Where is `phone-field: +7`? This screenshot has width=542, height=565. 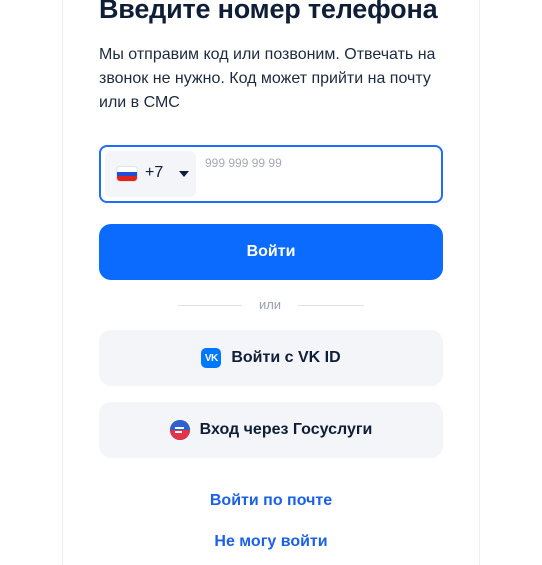
phone-field: +7 is located at coordinates (271, 174).